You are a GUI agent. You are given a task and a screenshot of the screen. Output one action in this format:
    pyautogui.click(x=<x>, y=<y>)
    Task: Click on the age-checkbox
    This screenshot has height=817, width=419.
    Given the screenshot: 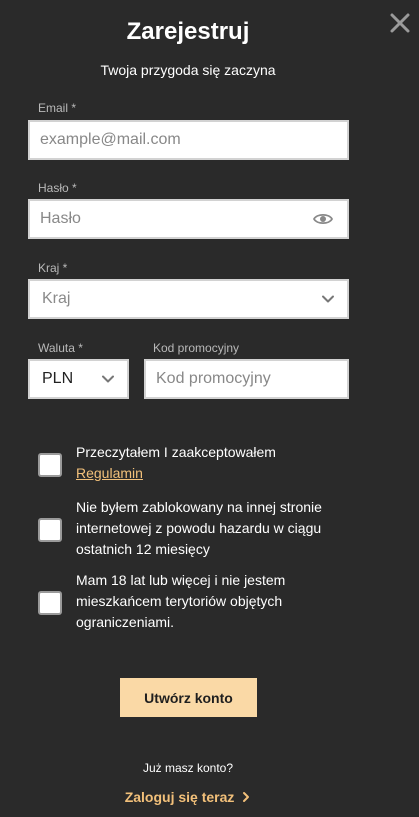 What is the action you would take?
    pyautogui.click(x=50, y=603)
    